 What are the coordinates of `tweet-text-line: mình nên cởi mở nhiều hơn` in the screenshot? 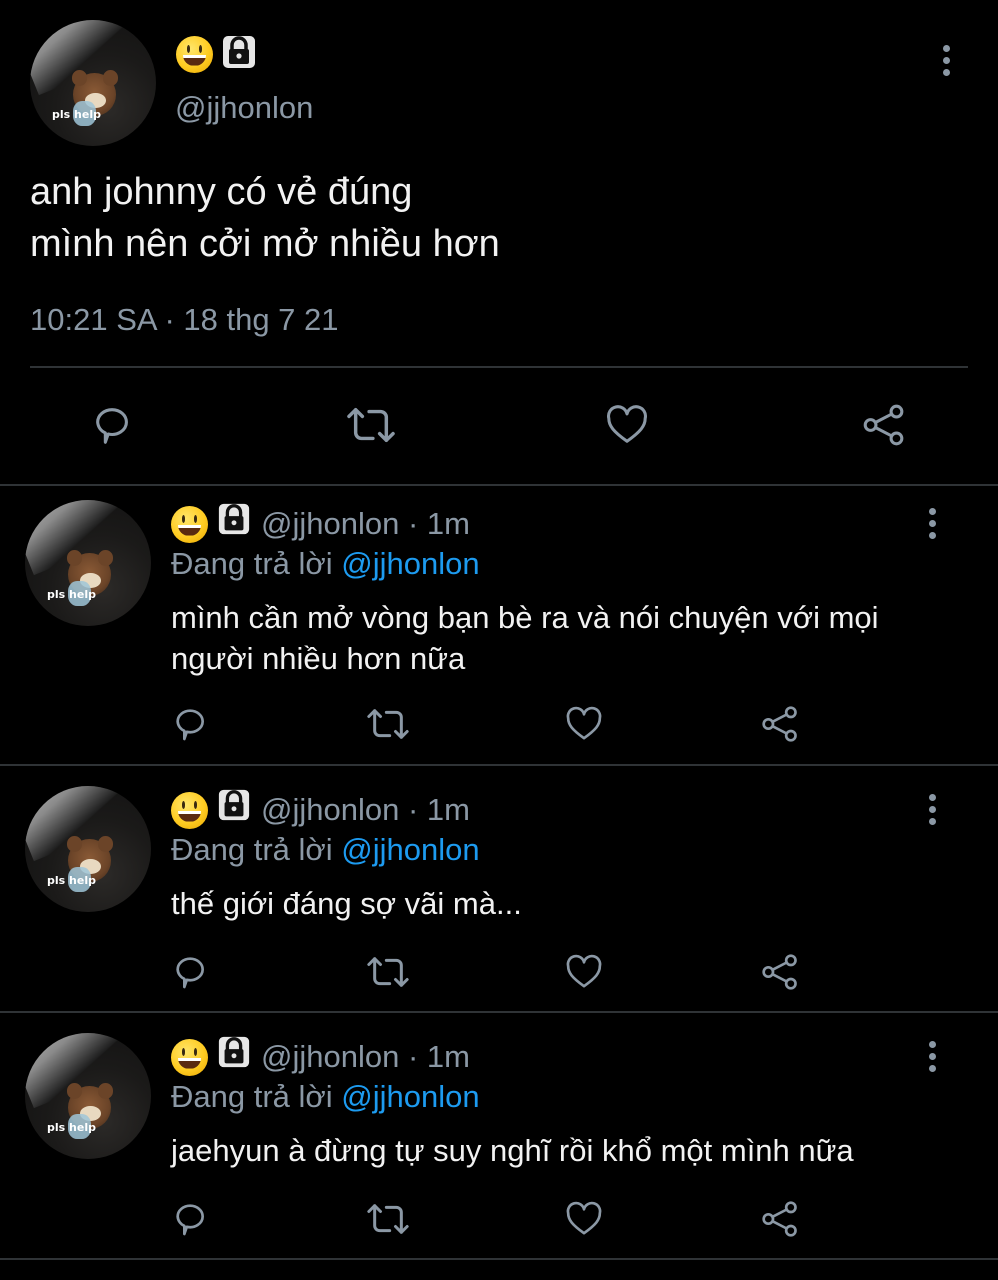 It's located at (265, 244).